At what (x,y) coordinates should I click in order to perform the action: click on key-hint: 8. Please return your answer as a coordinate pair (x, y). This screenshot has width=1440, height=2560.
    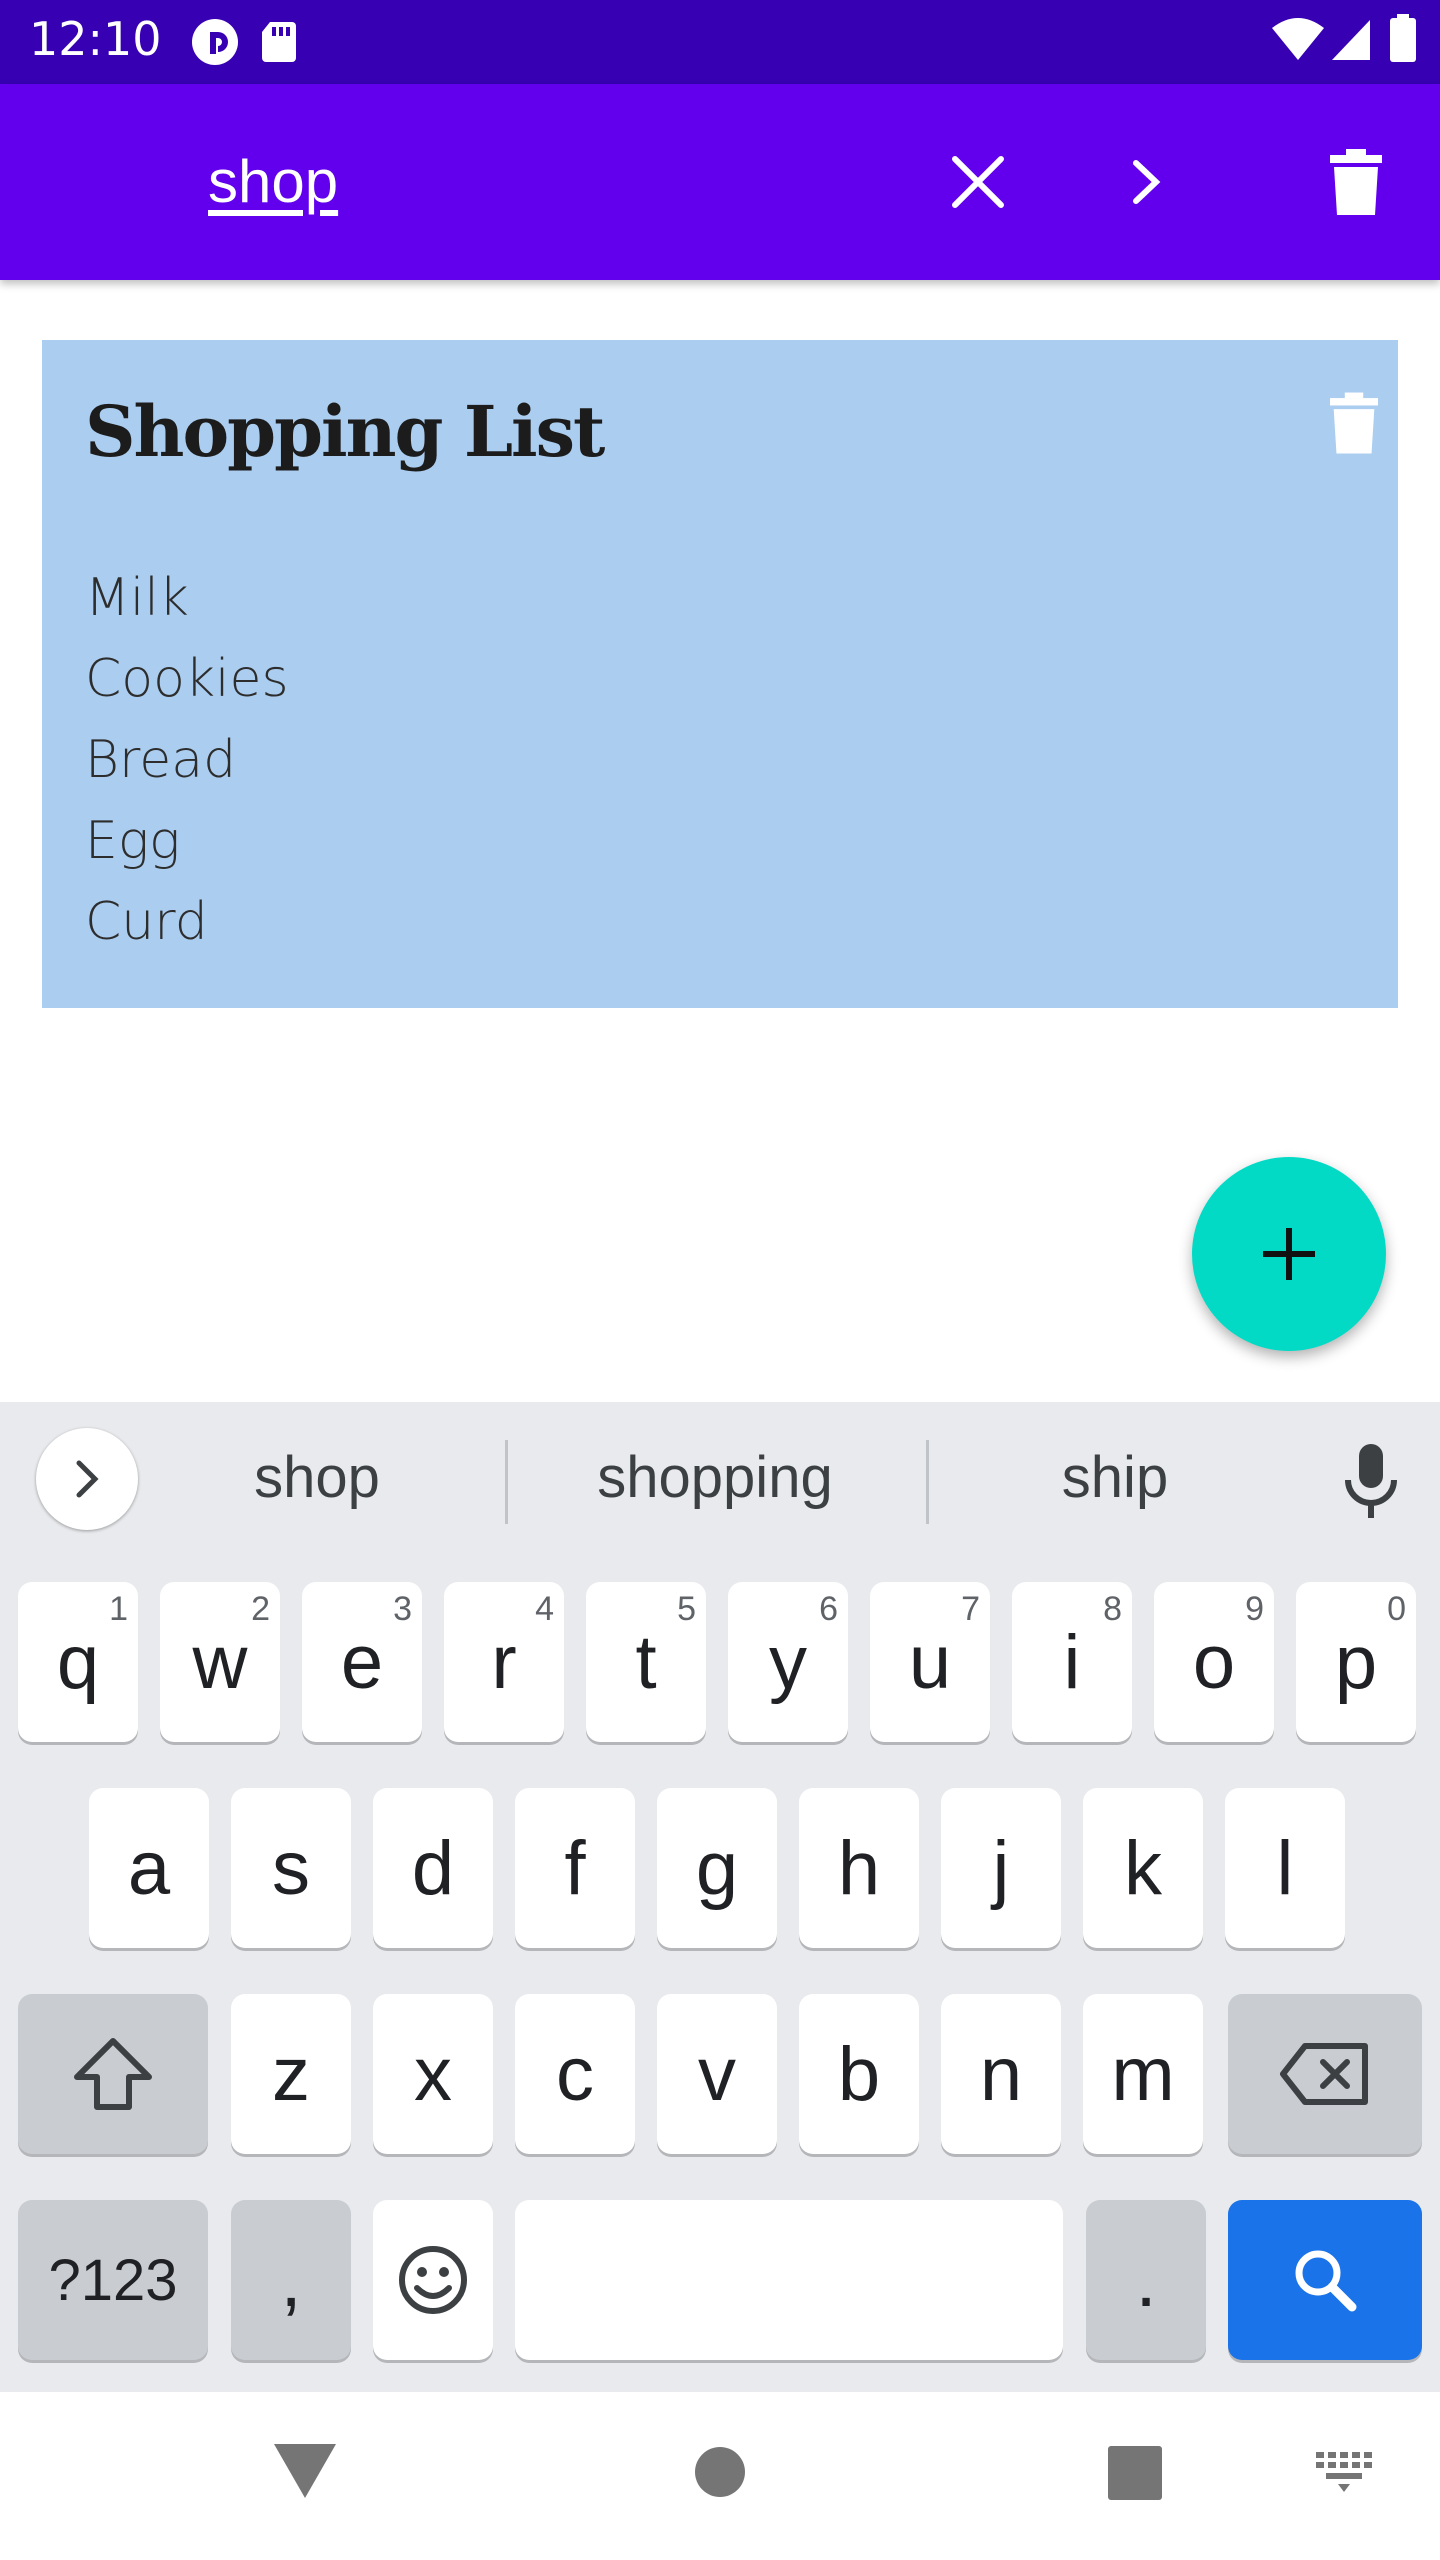
    Looking at the image, I should click on (1112, 1609).